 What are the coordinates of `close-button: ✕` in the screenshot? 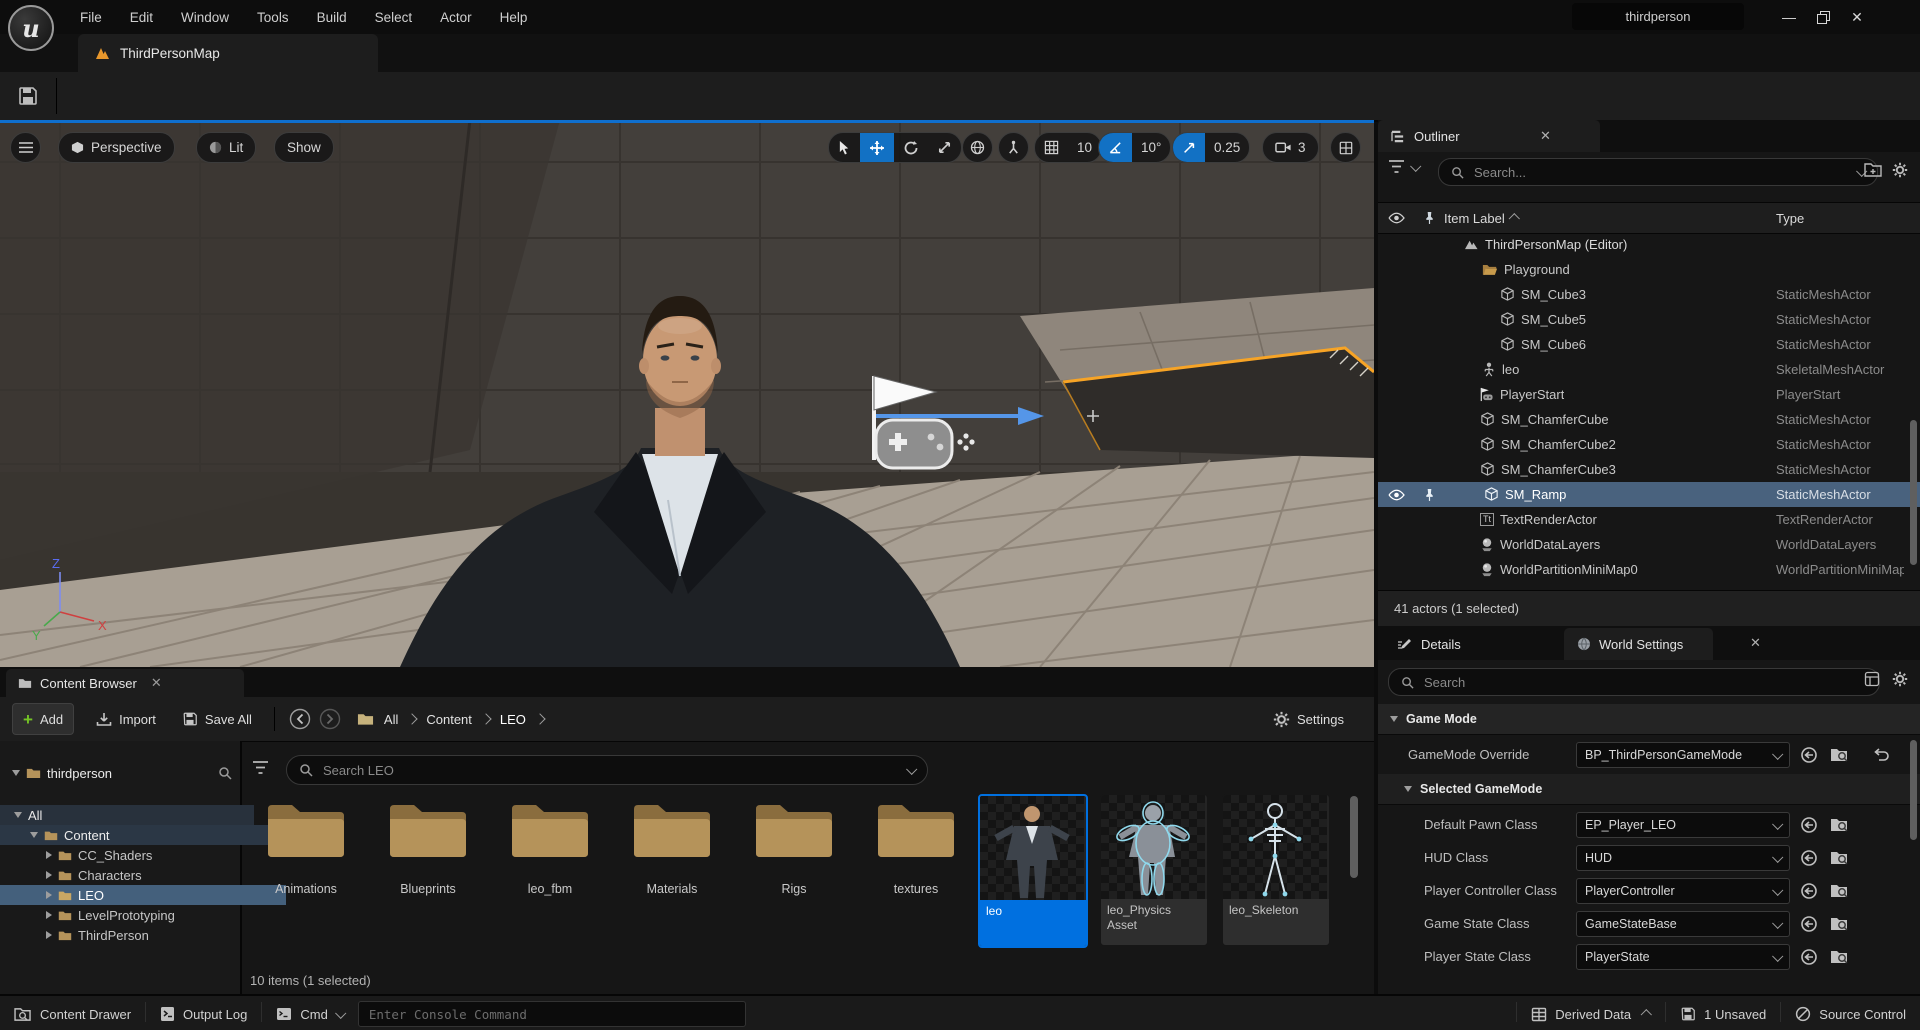 It's located at (1857, 17).